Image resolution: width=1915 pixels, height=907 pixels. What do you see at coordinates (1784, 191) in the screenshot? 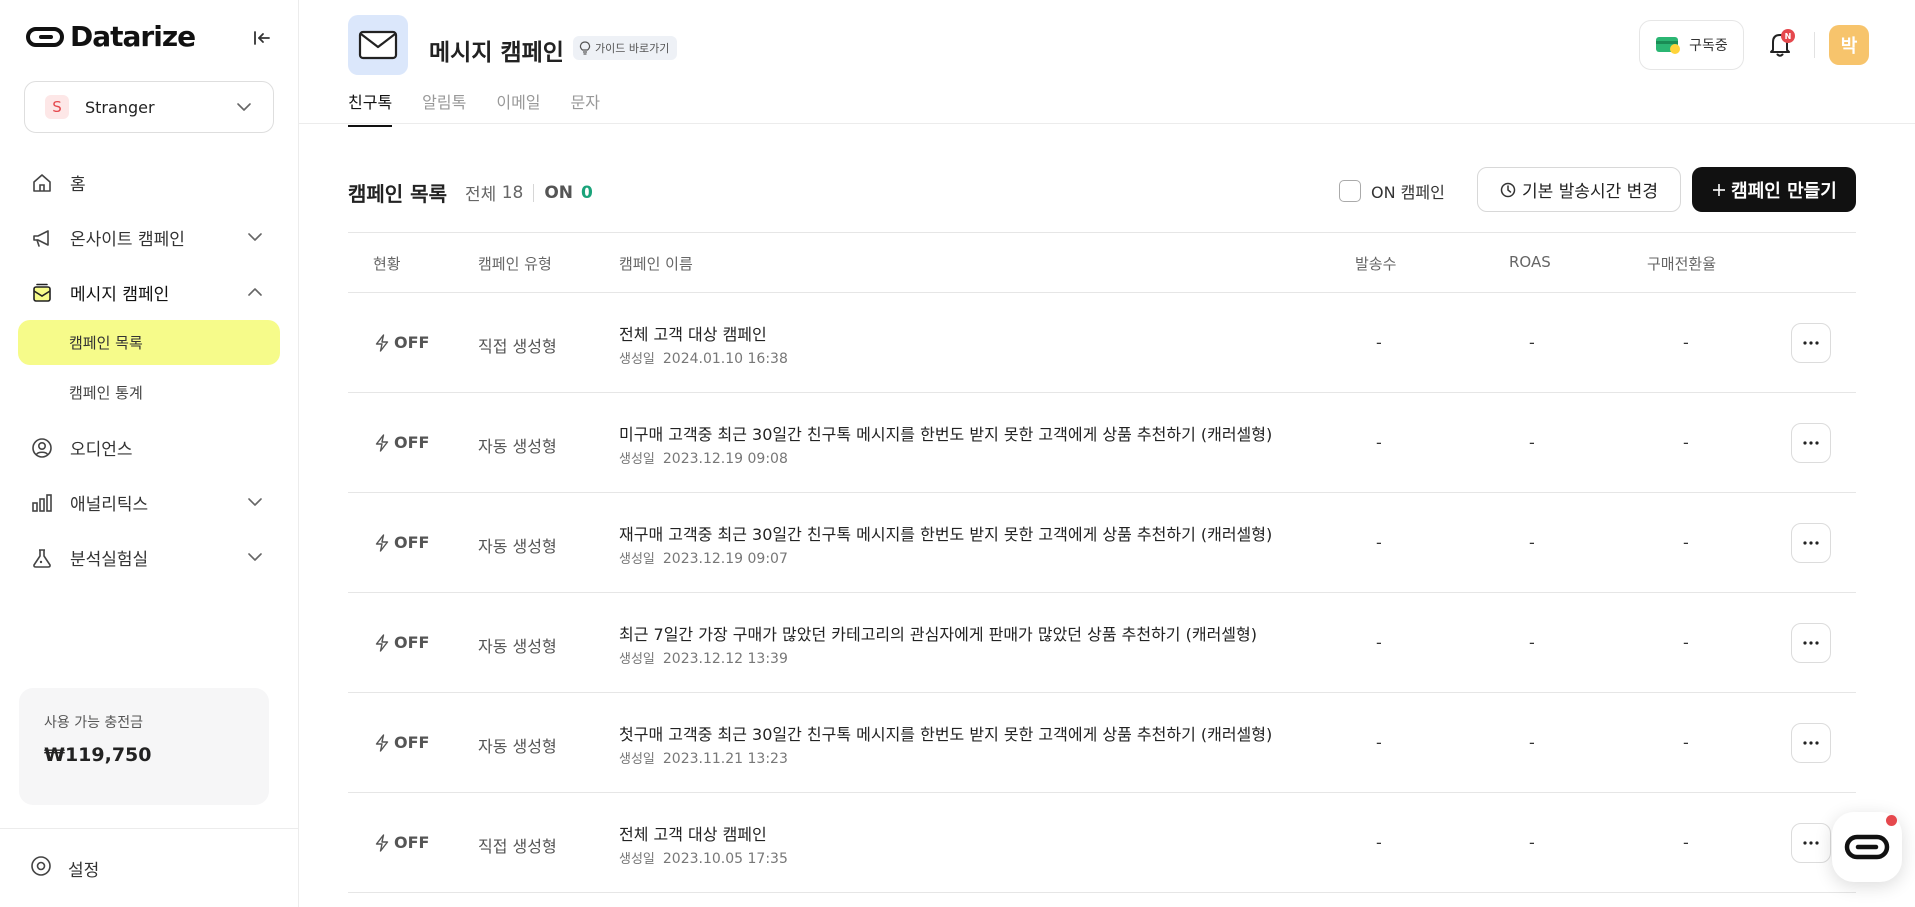
I see `create-campaign-label: 캠페인 만들기` at bounding box center [1784, 191].